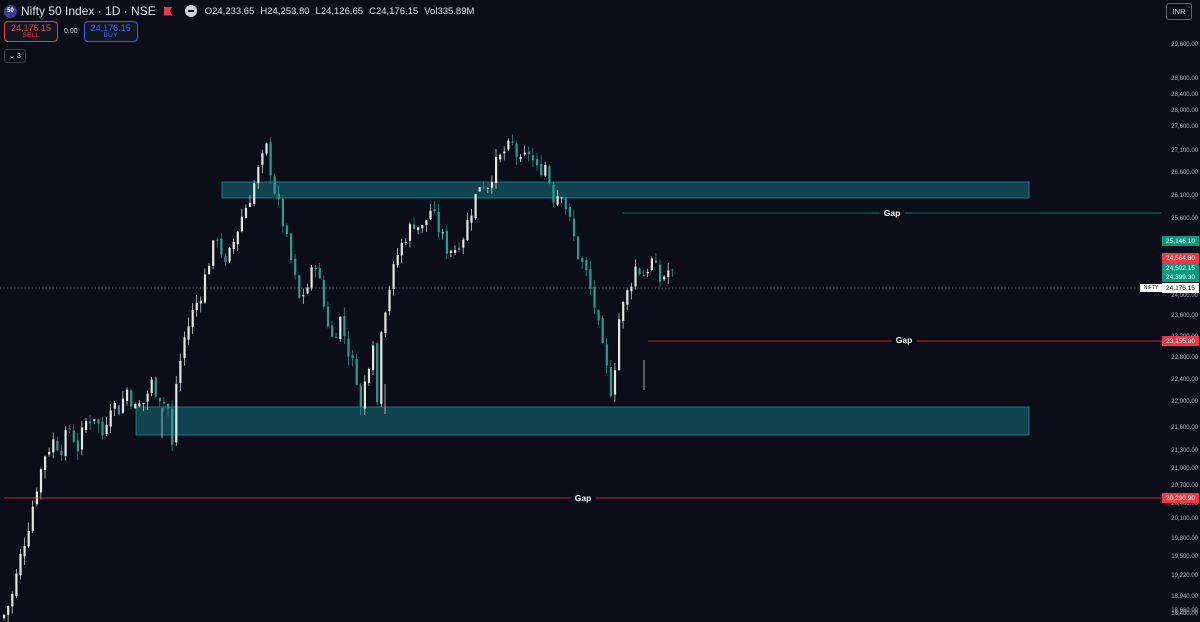 This screenshot has height=622, width=1200. Describe the element at coordinates (1180, 277) in the screenshot. I see `price-label-green-2: 24,399.30` at that location.